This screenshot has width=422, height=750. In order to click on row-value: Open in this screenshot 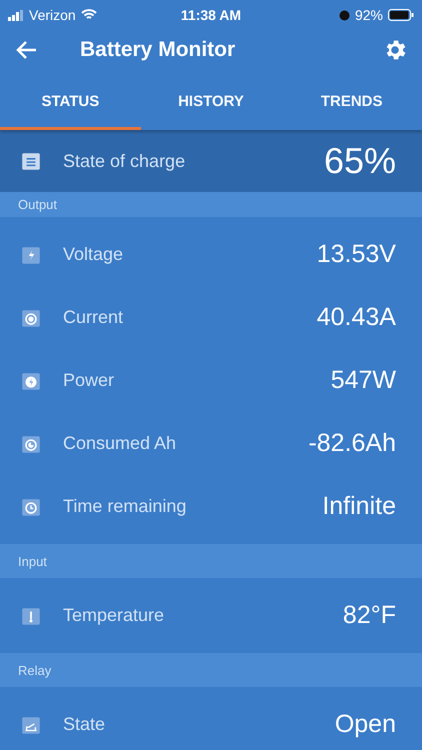, I will do `click(365, 724)`.